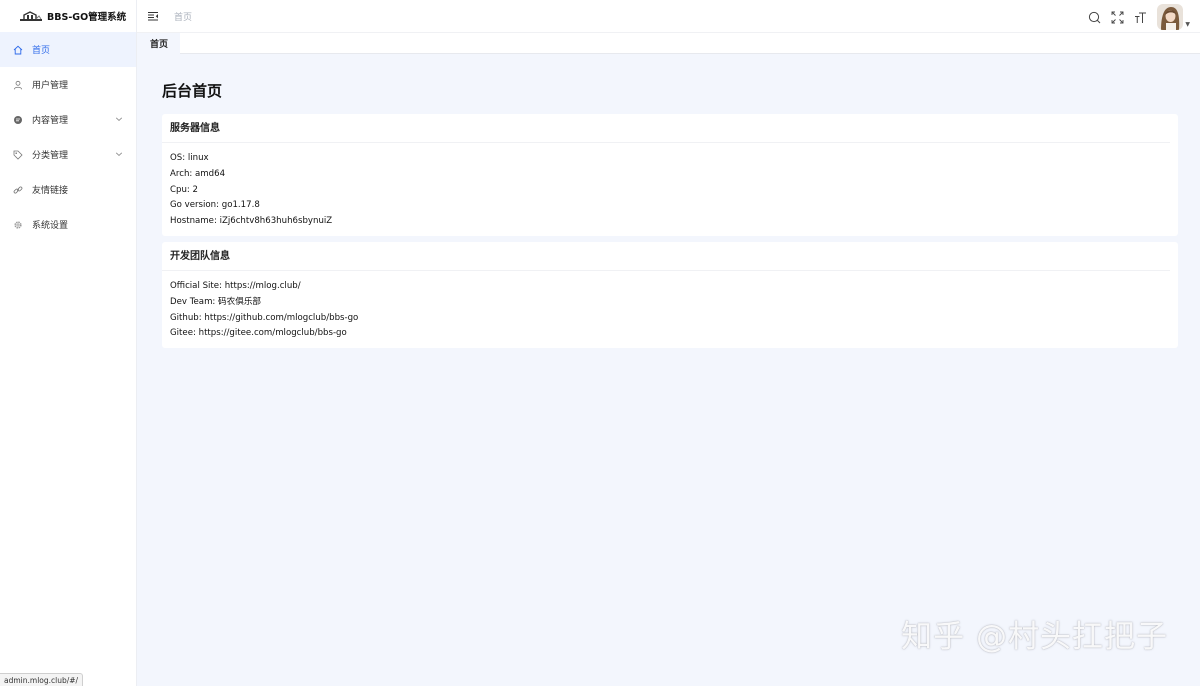 The height and width of the screenshot is (686, 1200). I want to click on info-line: Cpu: 2, so click(184, 189).